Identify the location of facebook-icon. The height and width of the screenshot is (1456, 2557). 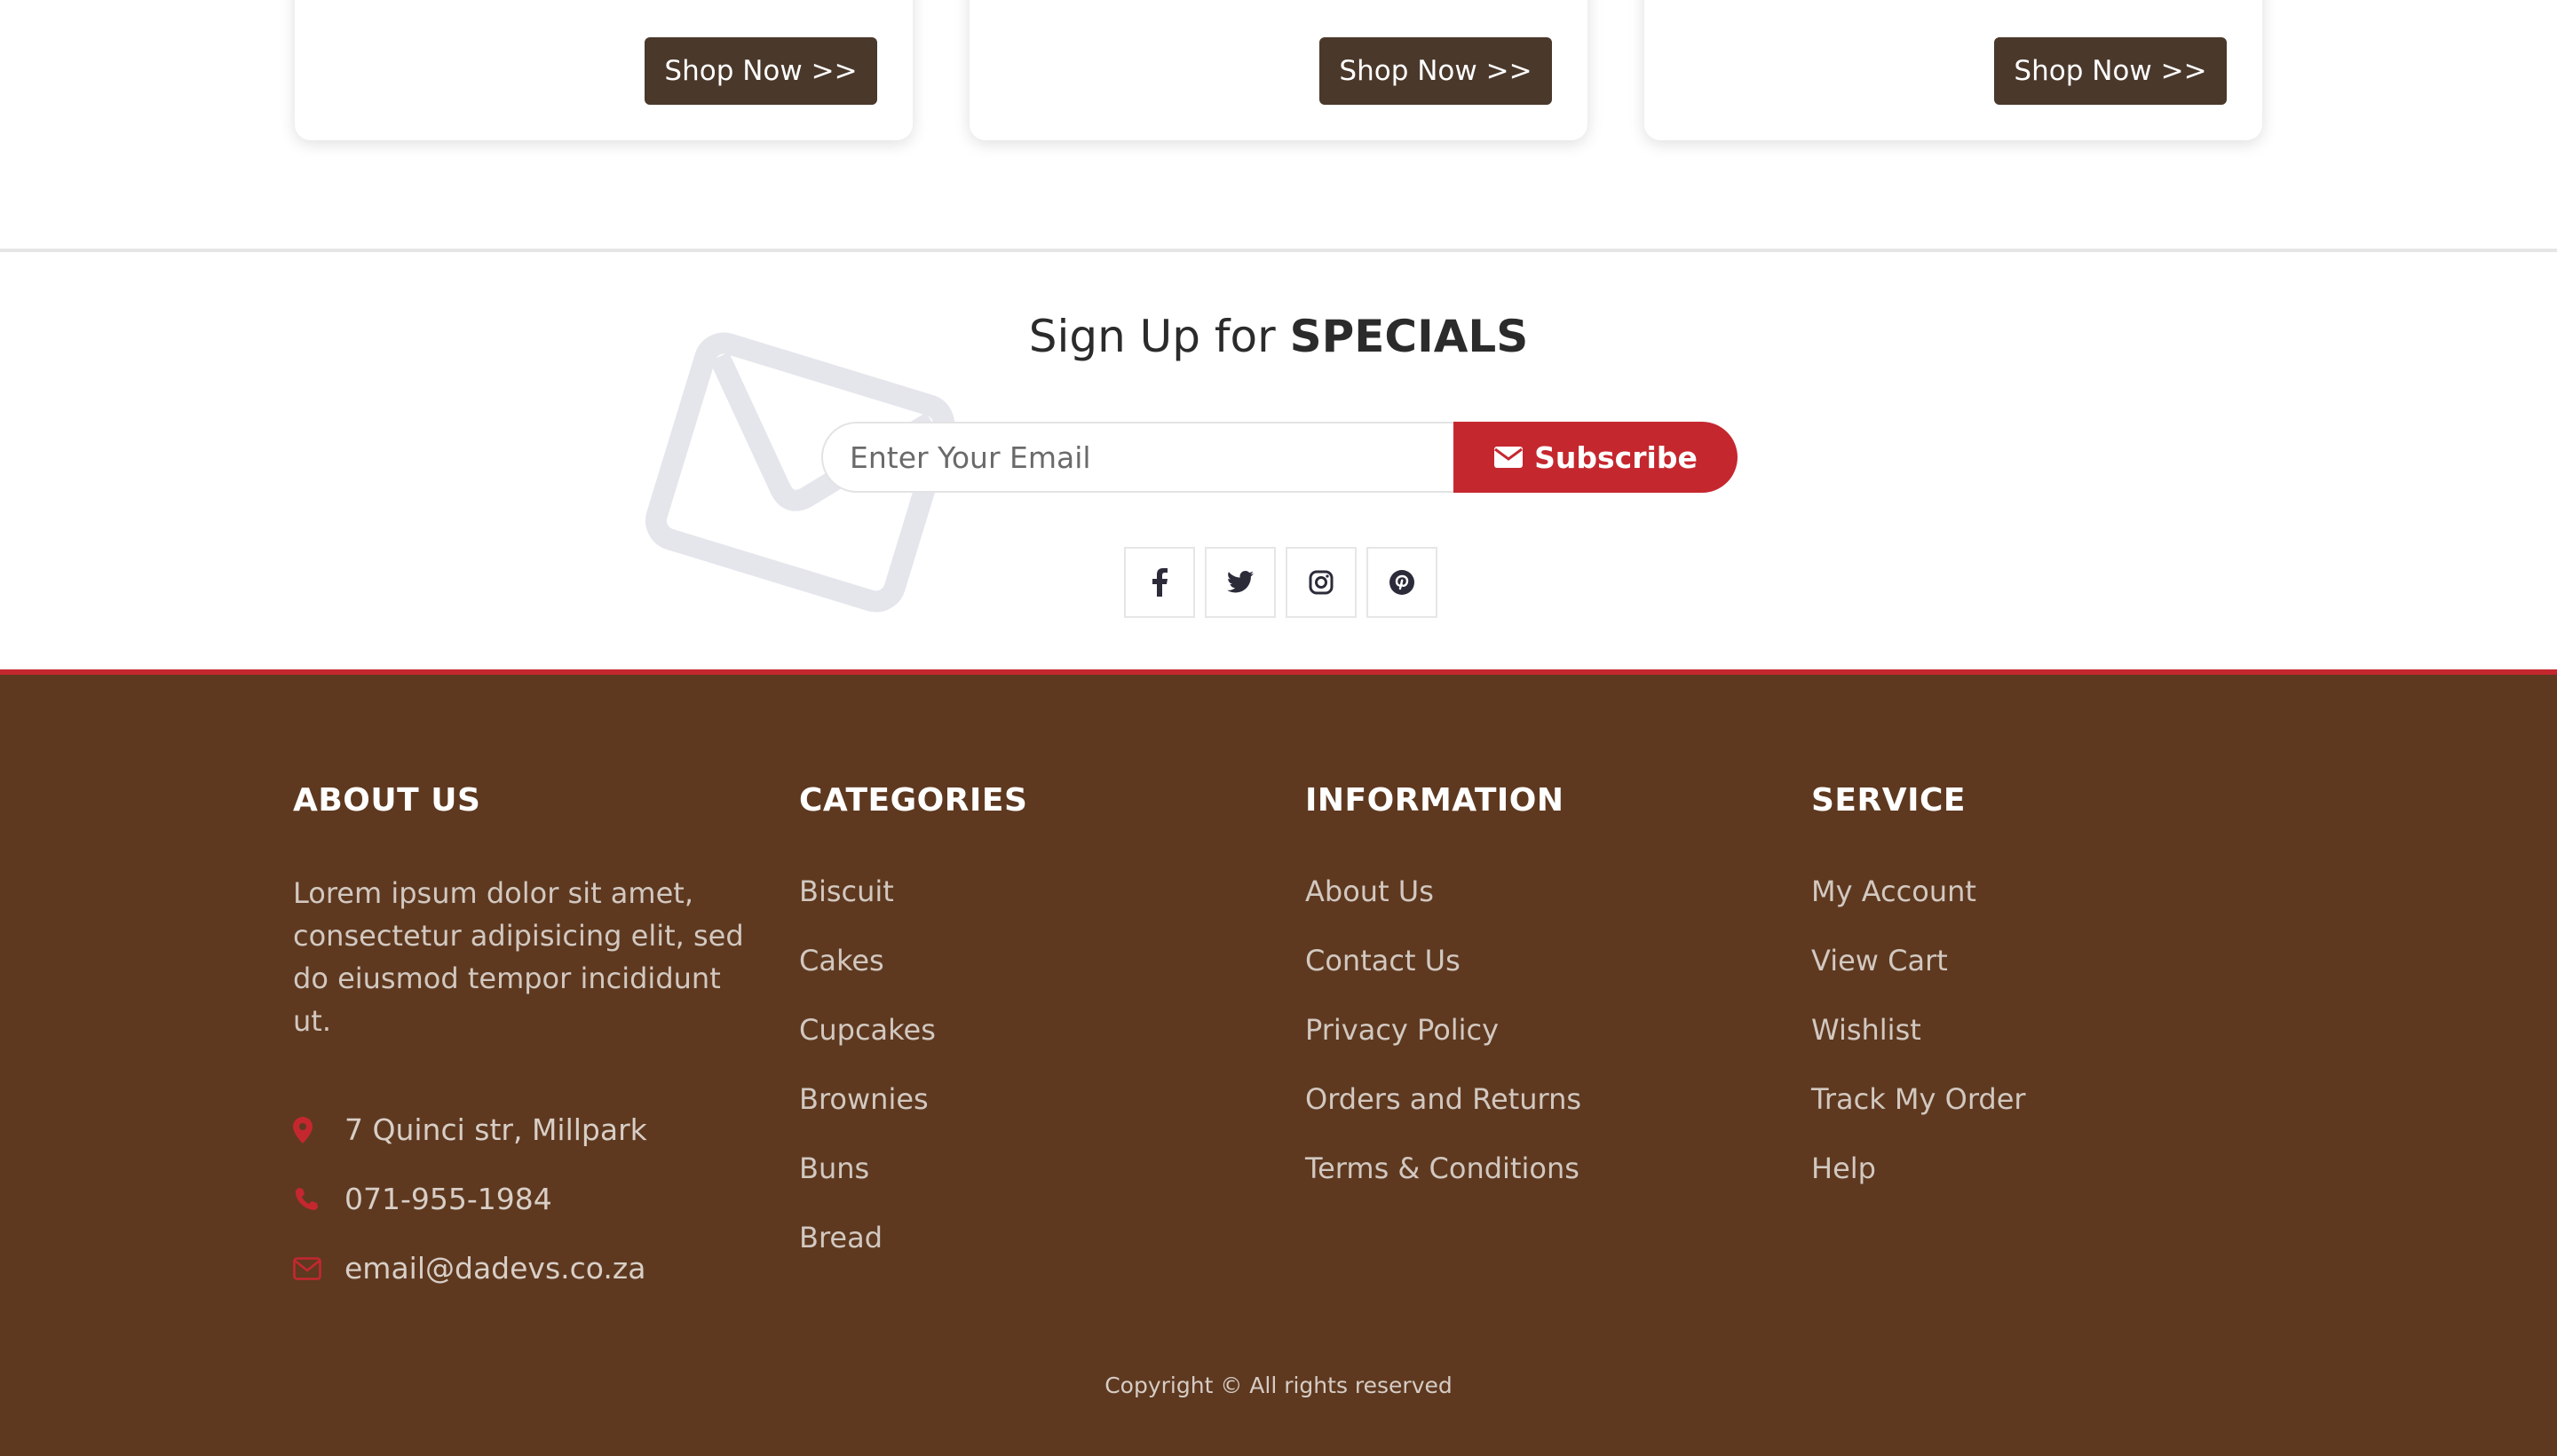
(1160, 582).